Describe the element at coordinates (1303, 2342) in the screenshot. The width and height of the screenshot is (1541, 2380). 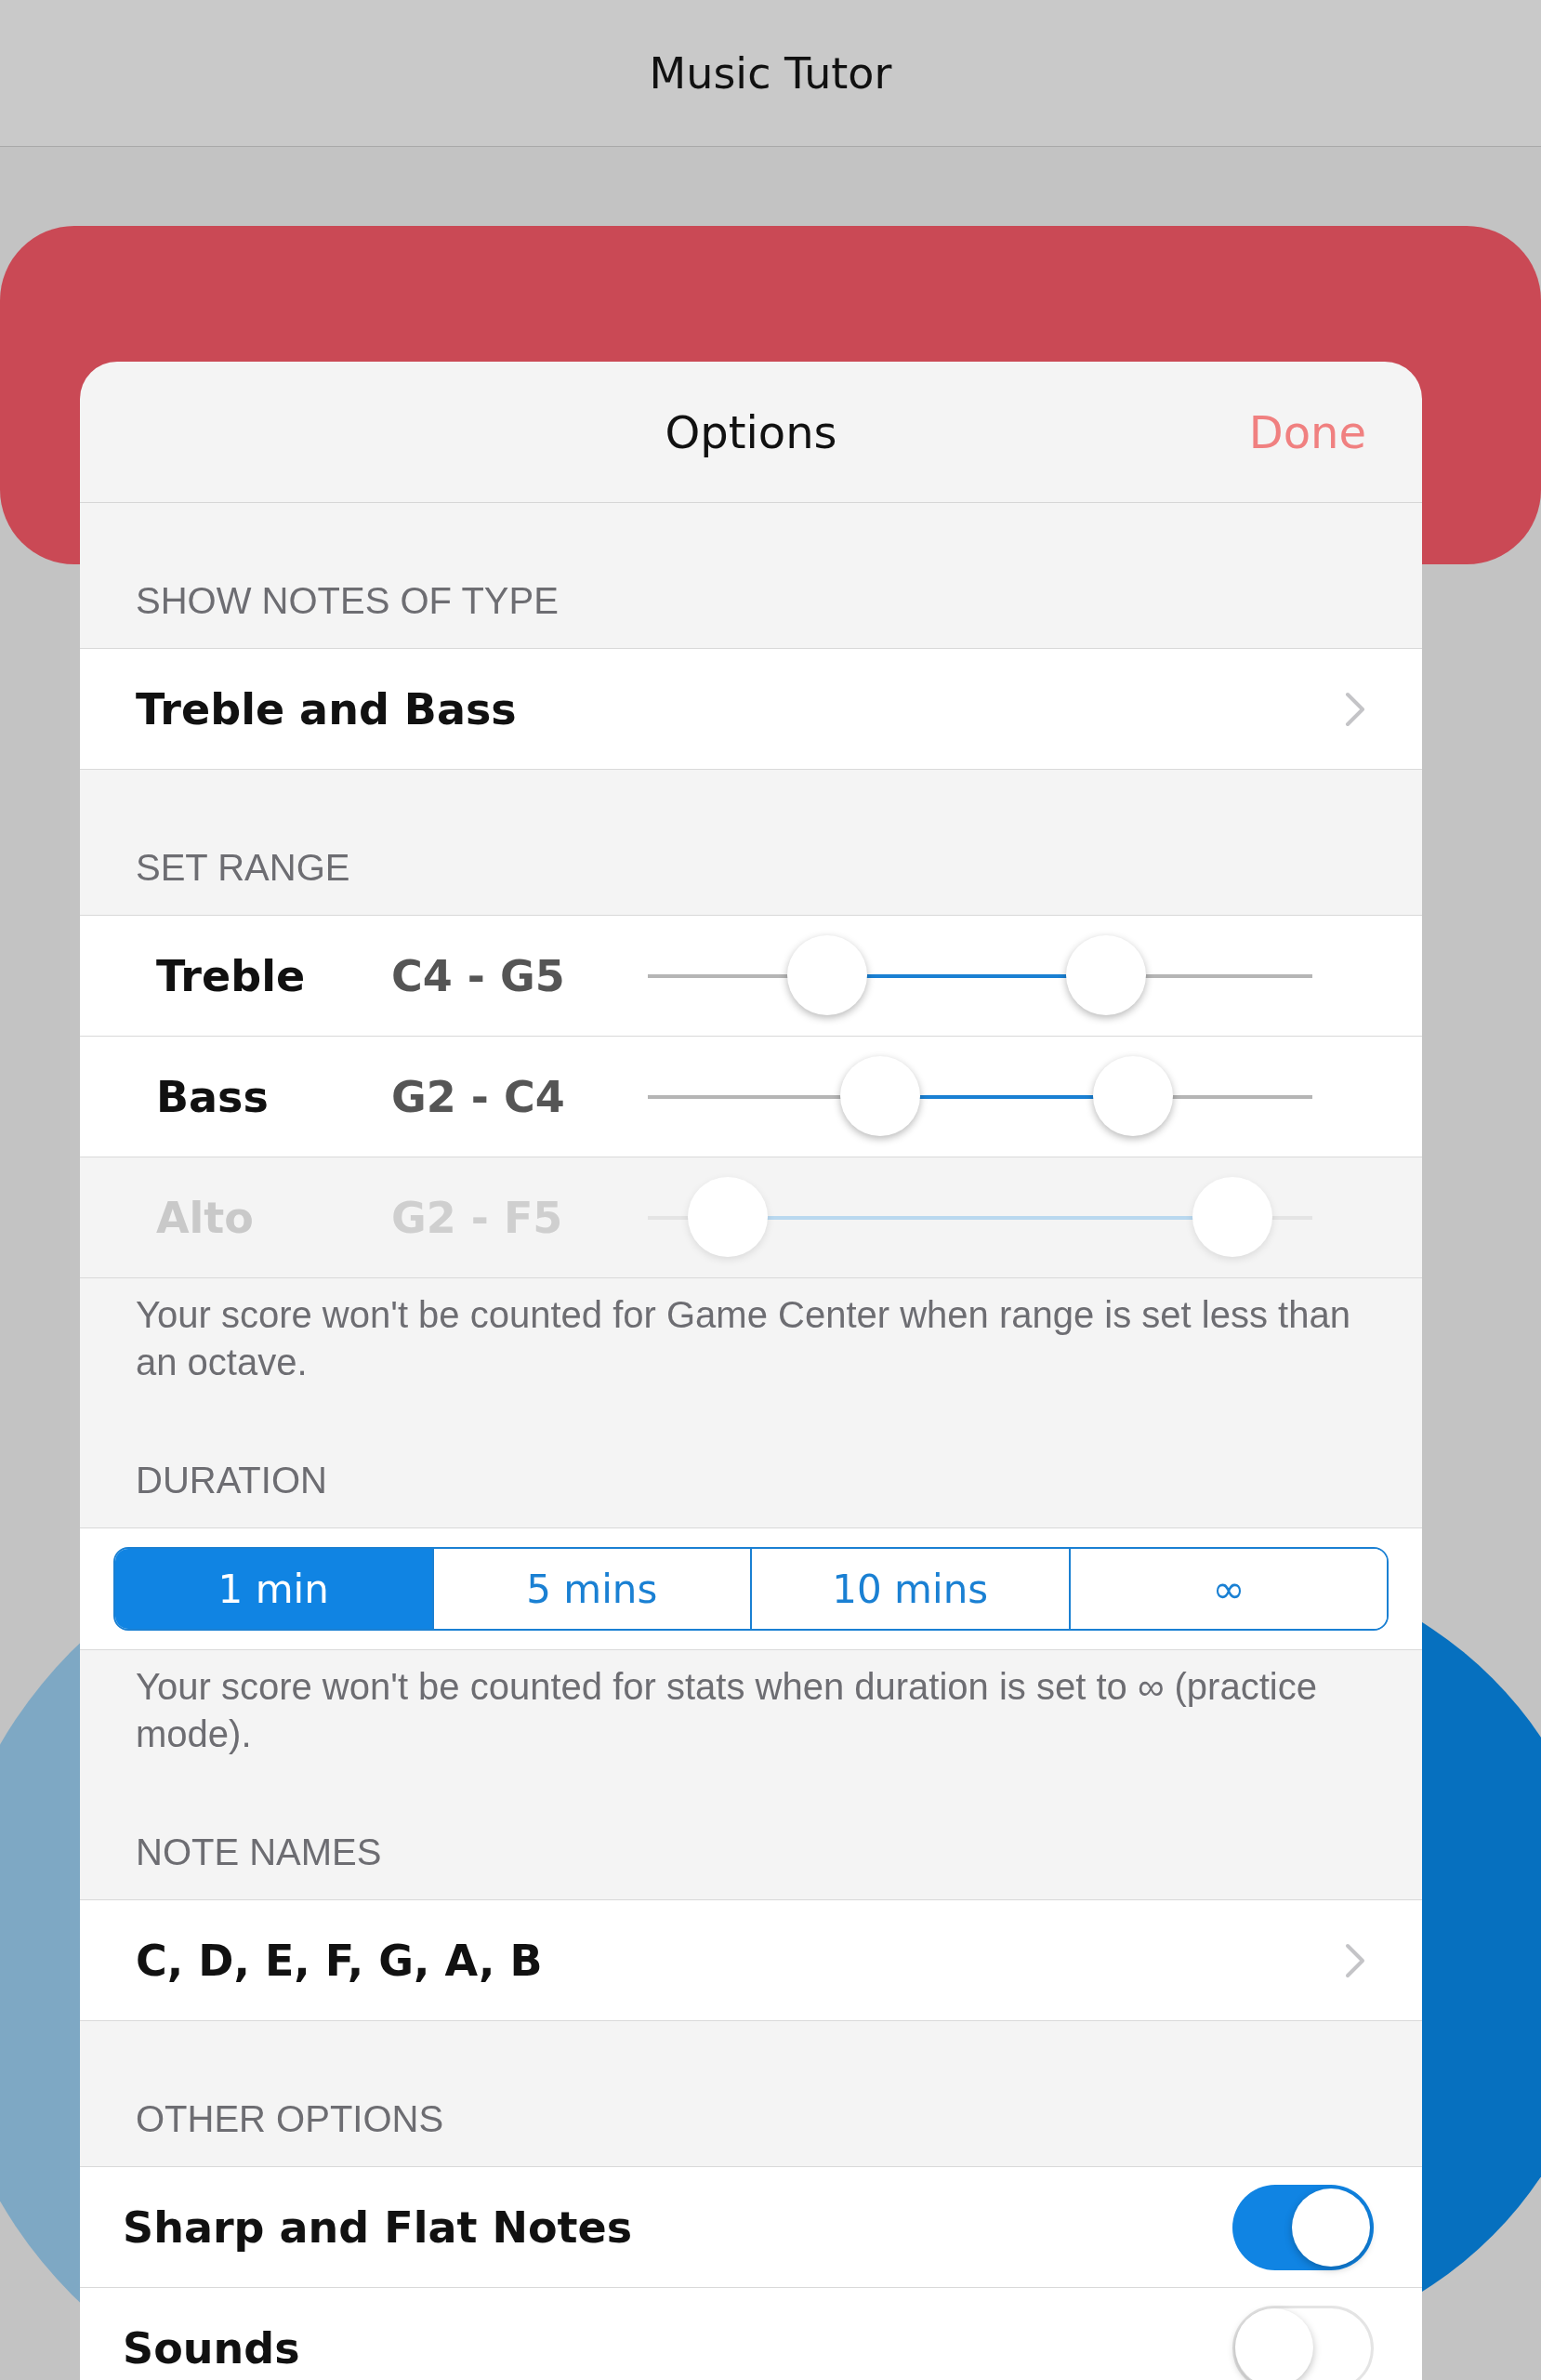
I see `toggle-switch` at that location.